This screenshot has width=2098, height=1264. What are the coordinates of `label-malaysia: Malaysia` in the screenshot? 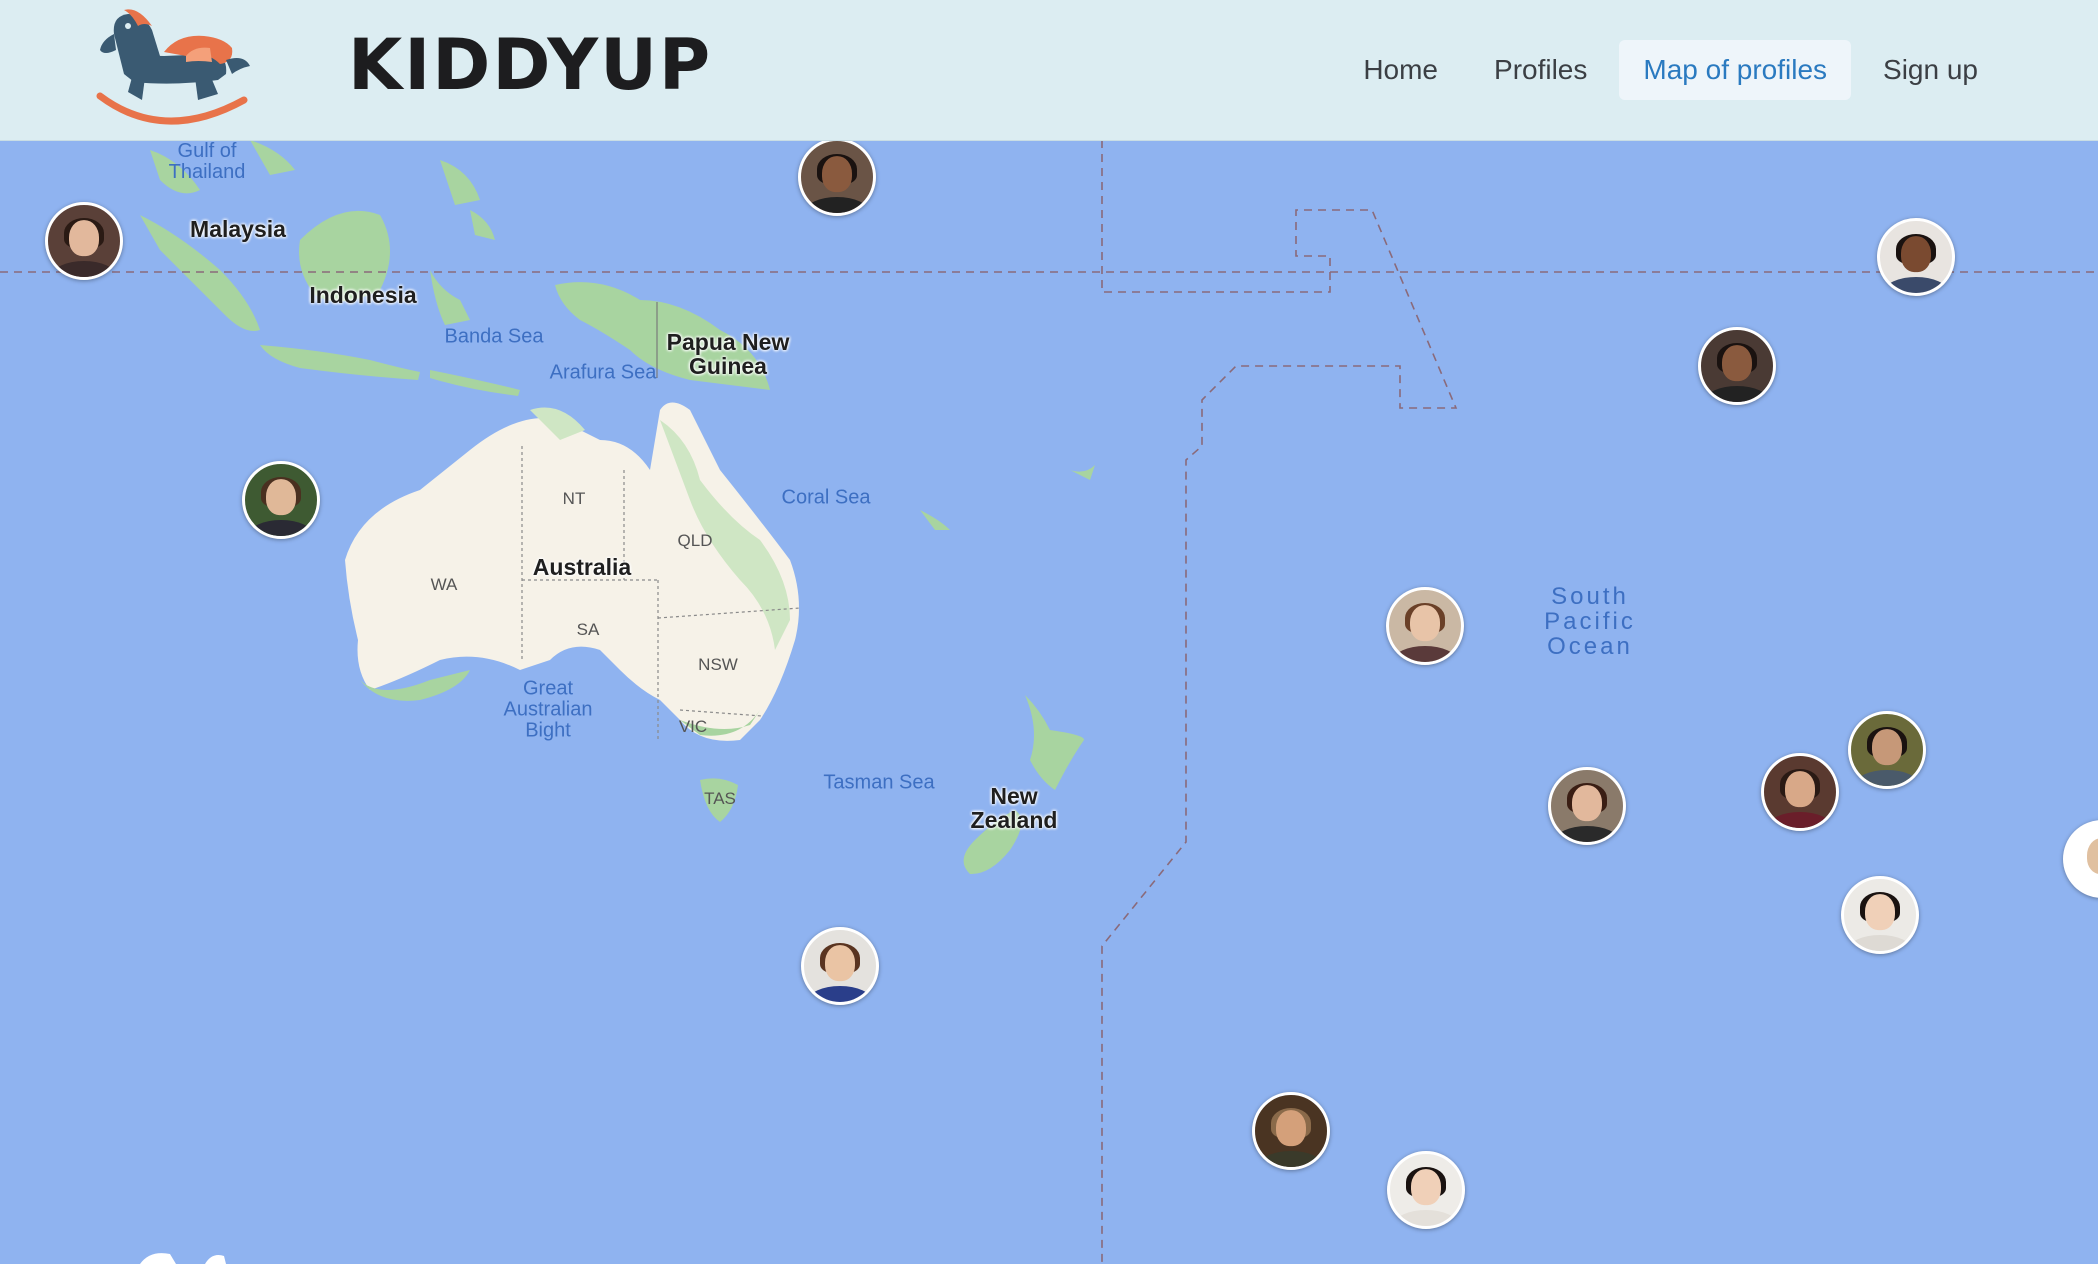 It's located at (238, 228).